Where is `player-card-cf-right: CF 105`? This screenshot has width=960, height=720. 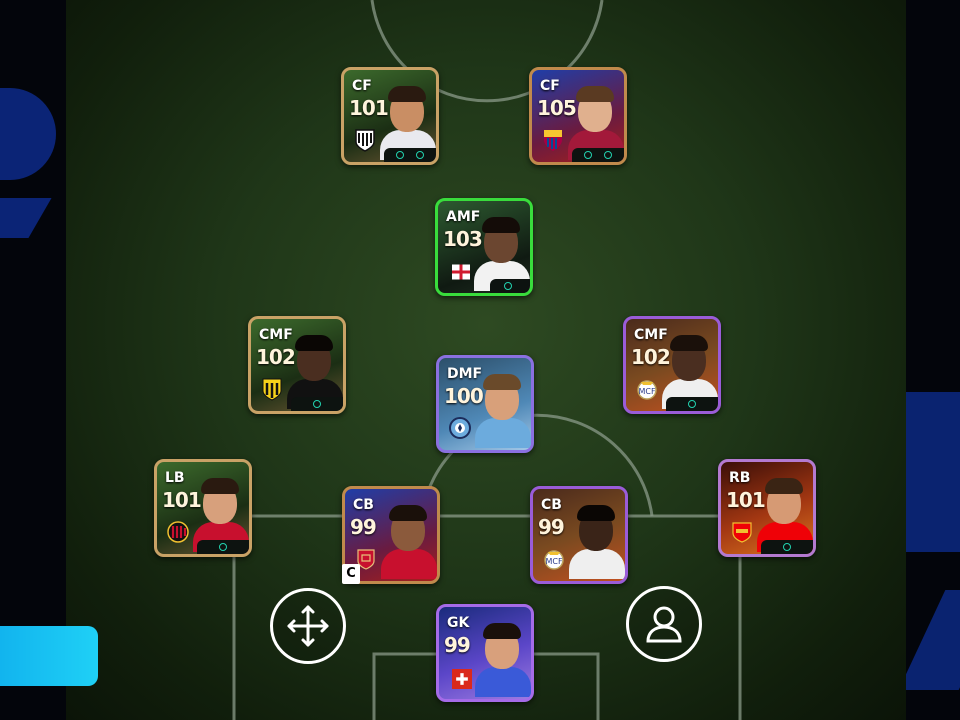 player-card-cf-right: CF 105 is located at coordinates (578, 116).